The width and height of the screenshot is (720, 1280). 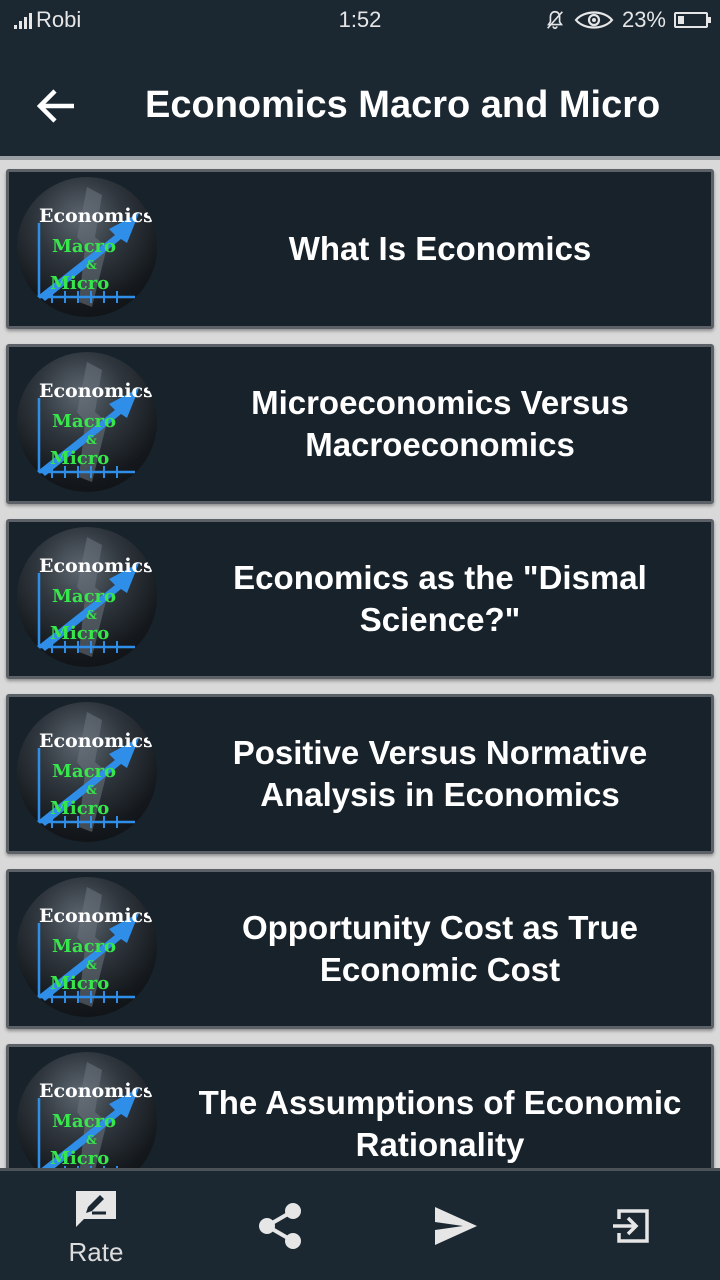 What do you see at coordinates (96, 1252) in the screenshot?
I see `rate-label: Rate` at bounding box center [96, 1252].